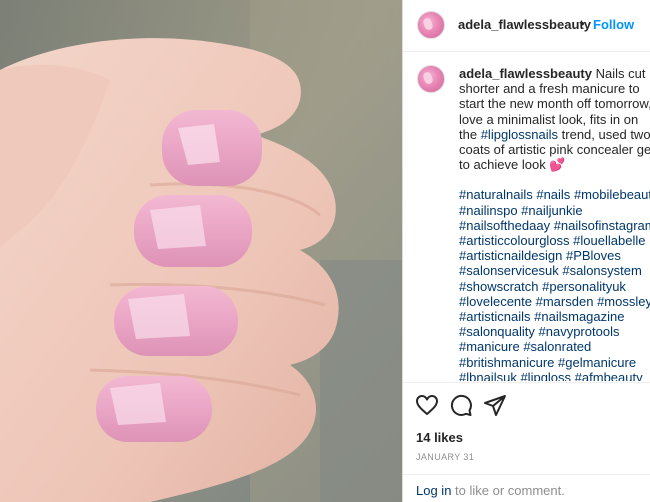 The width and height of the screenshot is (650, 502). I want to click on hashtag: #mobilebeauty, so click(612, 194).